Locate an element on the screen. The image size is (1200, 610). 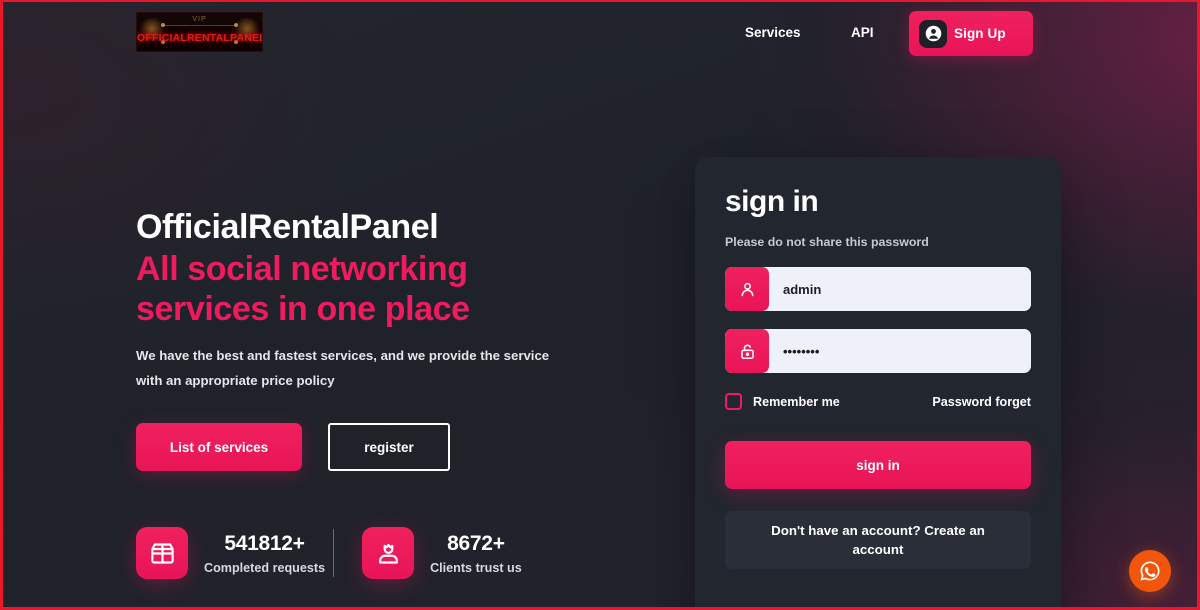
sign-in-button: sign in is located at coordinates (878, 465).